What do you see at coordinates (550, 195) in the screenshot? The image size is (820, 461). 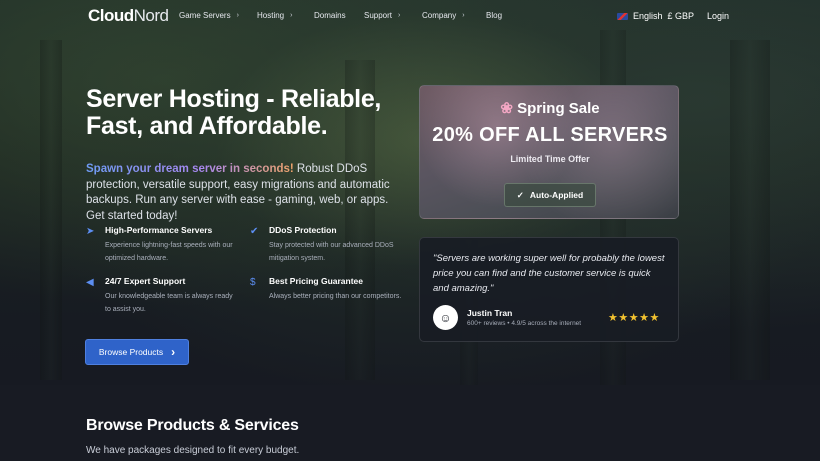 I see `auto-applied-badge: ✓ Auto-Applied` at bounding box center [550, 195].